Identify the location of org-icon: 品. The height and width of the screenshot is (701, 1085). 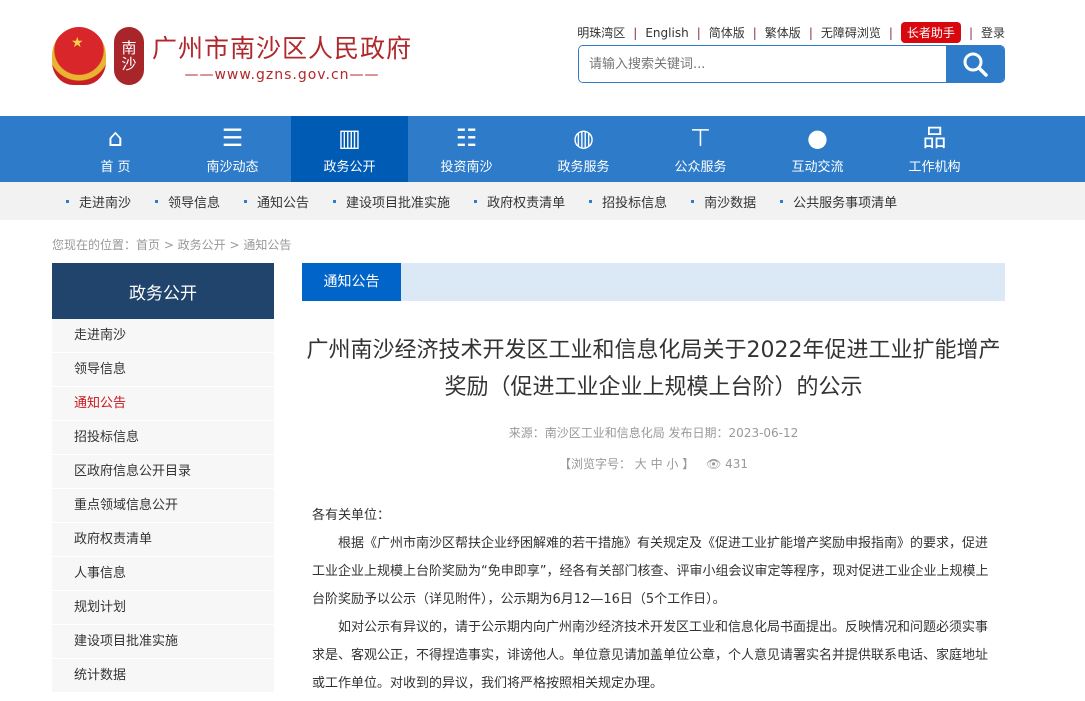
(934, 137).